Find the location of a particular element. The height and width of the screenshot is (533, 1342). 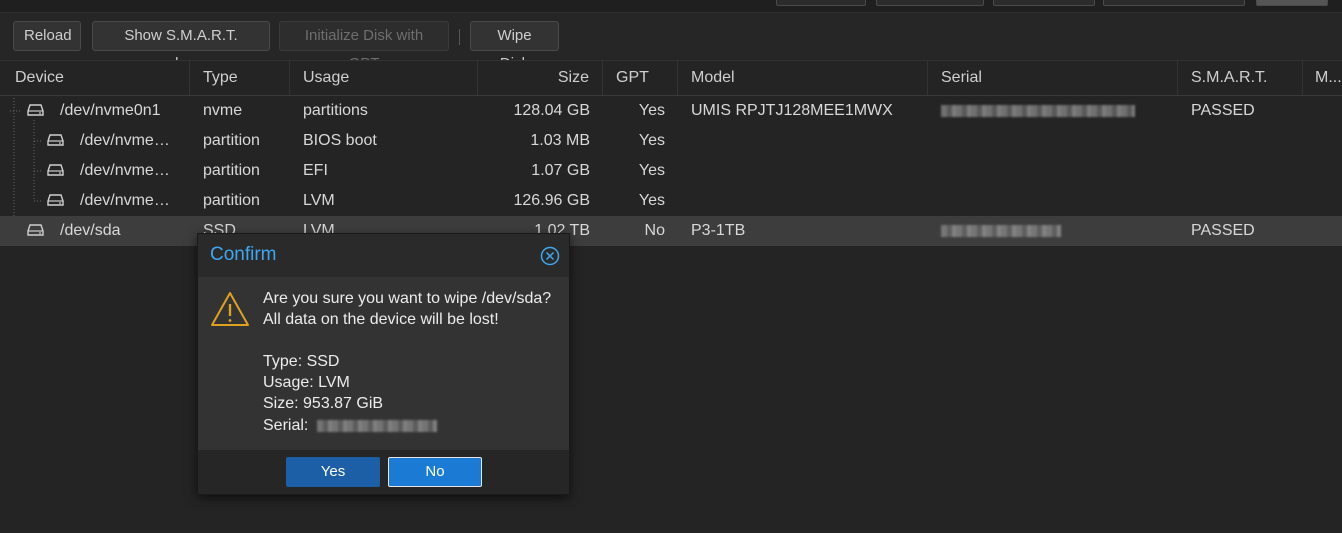

dialog-serial-label: Serial: is located at coordinates (286, 425).